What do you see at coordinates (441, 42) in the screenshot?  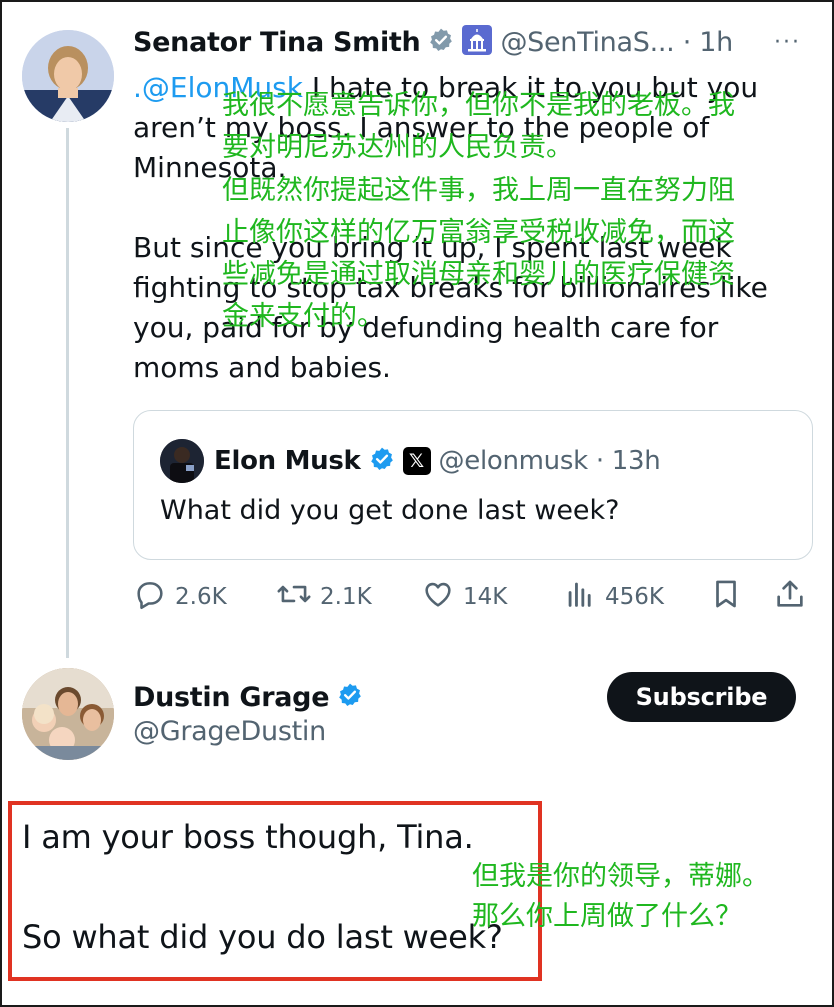 I see `verified-gray-icon` at bounding box center [441, 42].